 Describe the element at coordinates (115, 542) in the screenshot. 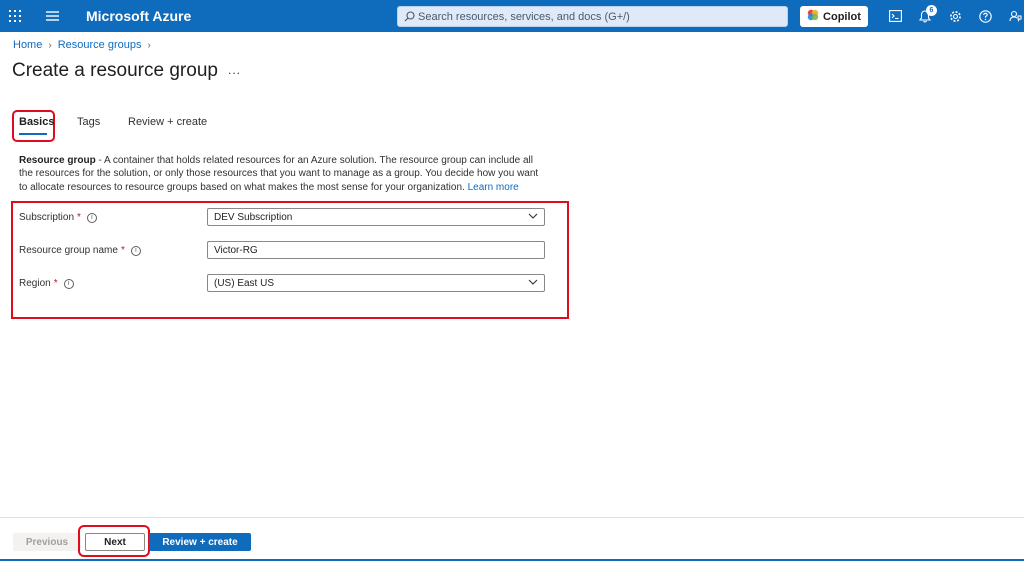

I see `next-button: Next` at that location.